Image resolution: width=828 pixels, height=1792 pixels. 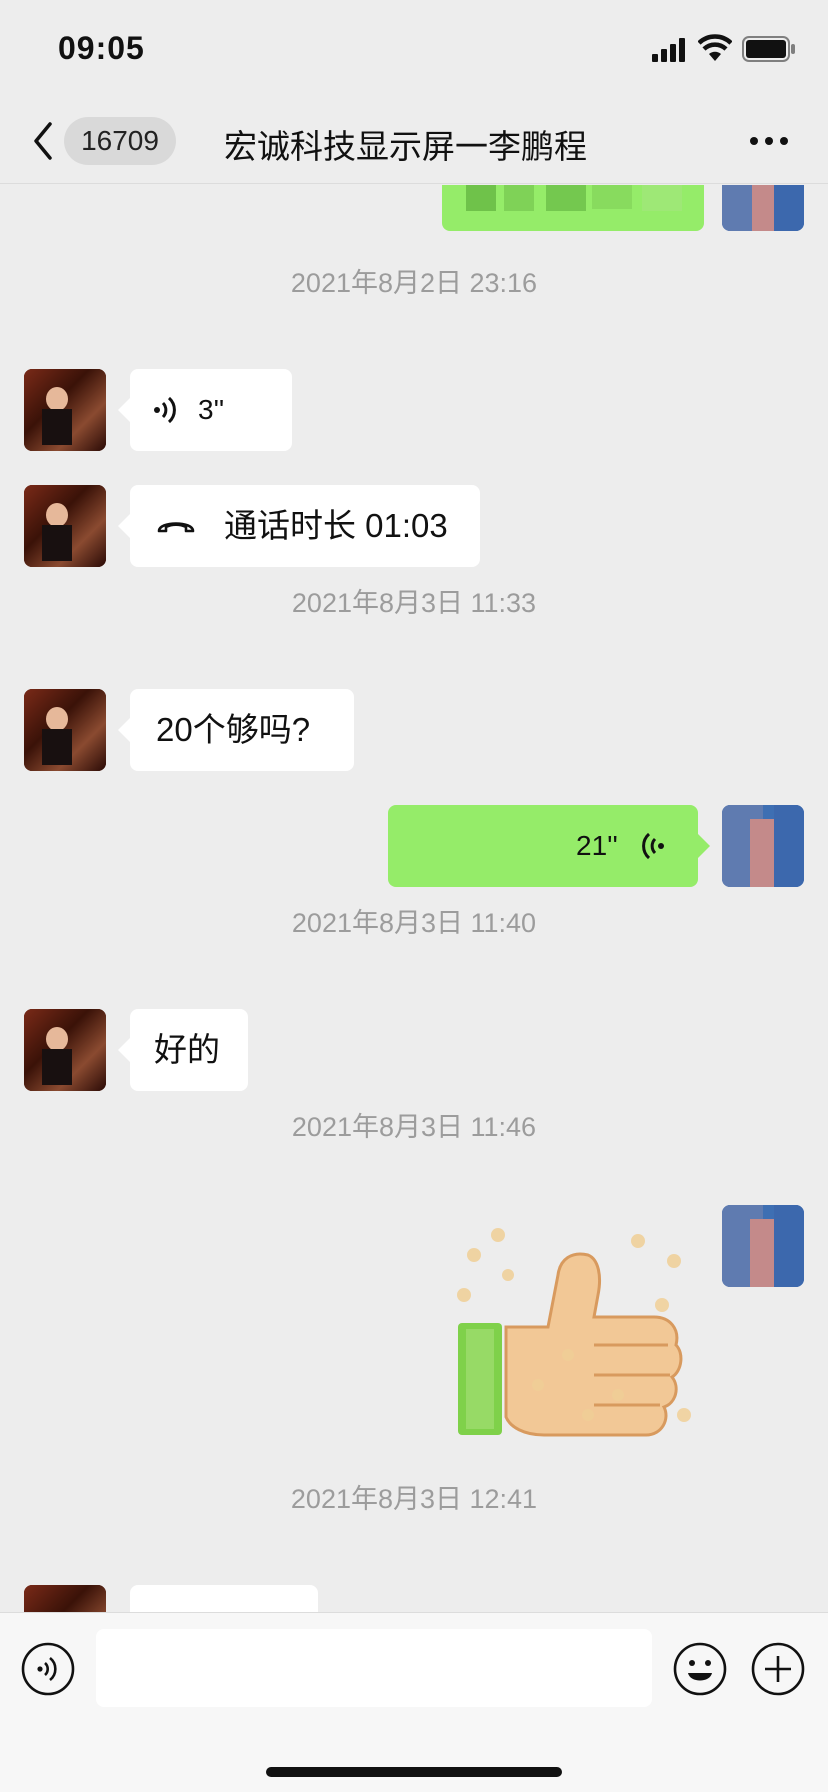 I want to click on call-duration-text: 通话时长 01:03, so click(x=336, y=525).